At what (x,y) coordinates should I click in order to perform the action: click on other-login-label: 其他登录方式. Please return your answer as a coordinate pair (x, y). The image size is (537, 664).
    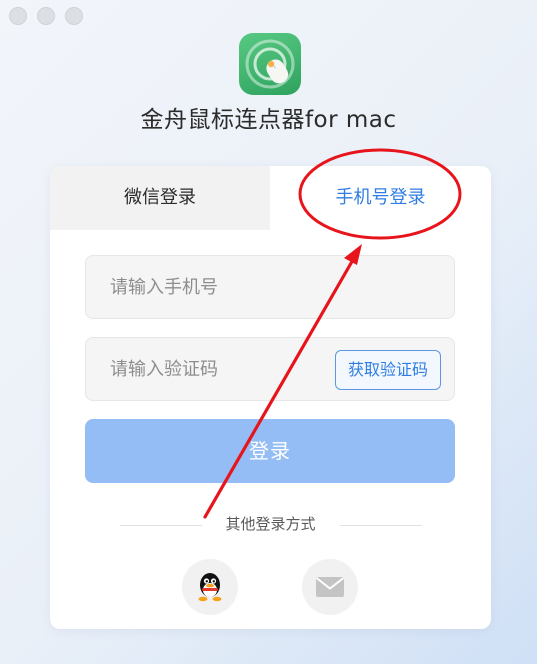
    Looking at the image, I should click on (270, 524).